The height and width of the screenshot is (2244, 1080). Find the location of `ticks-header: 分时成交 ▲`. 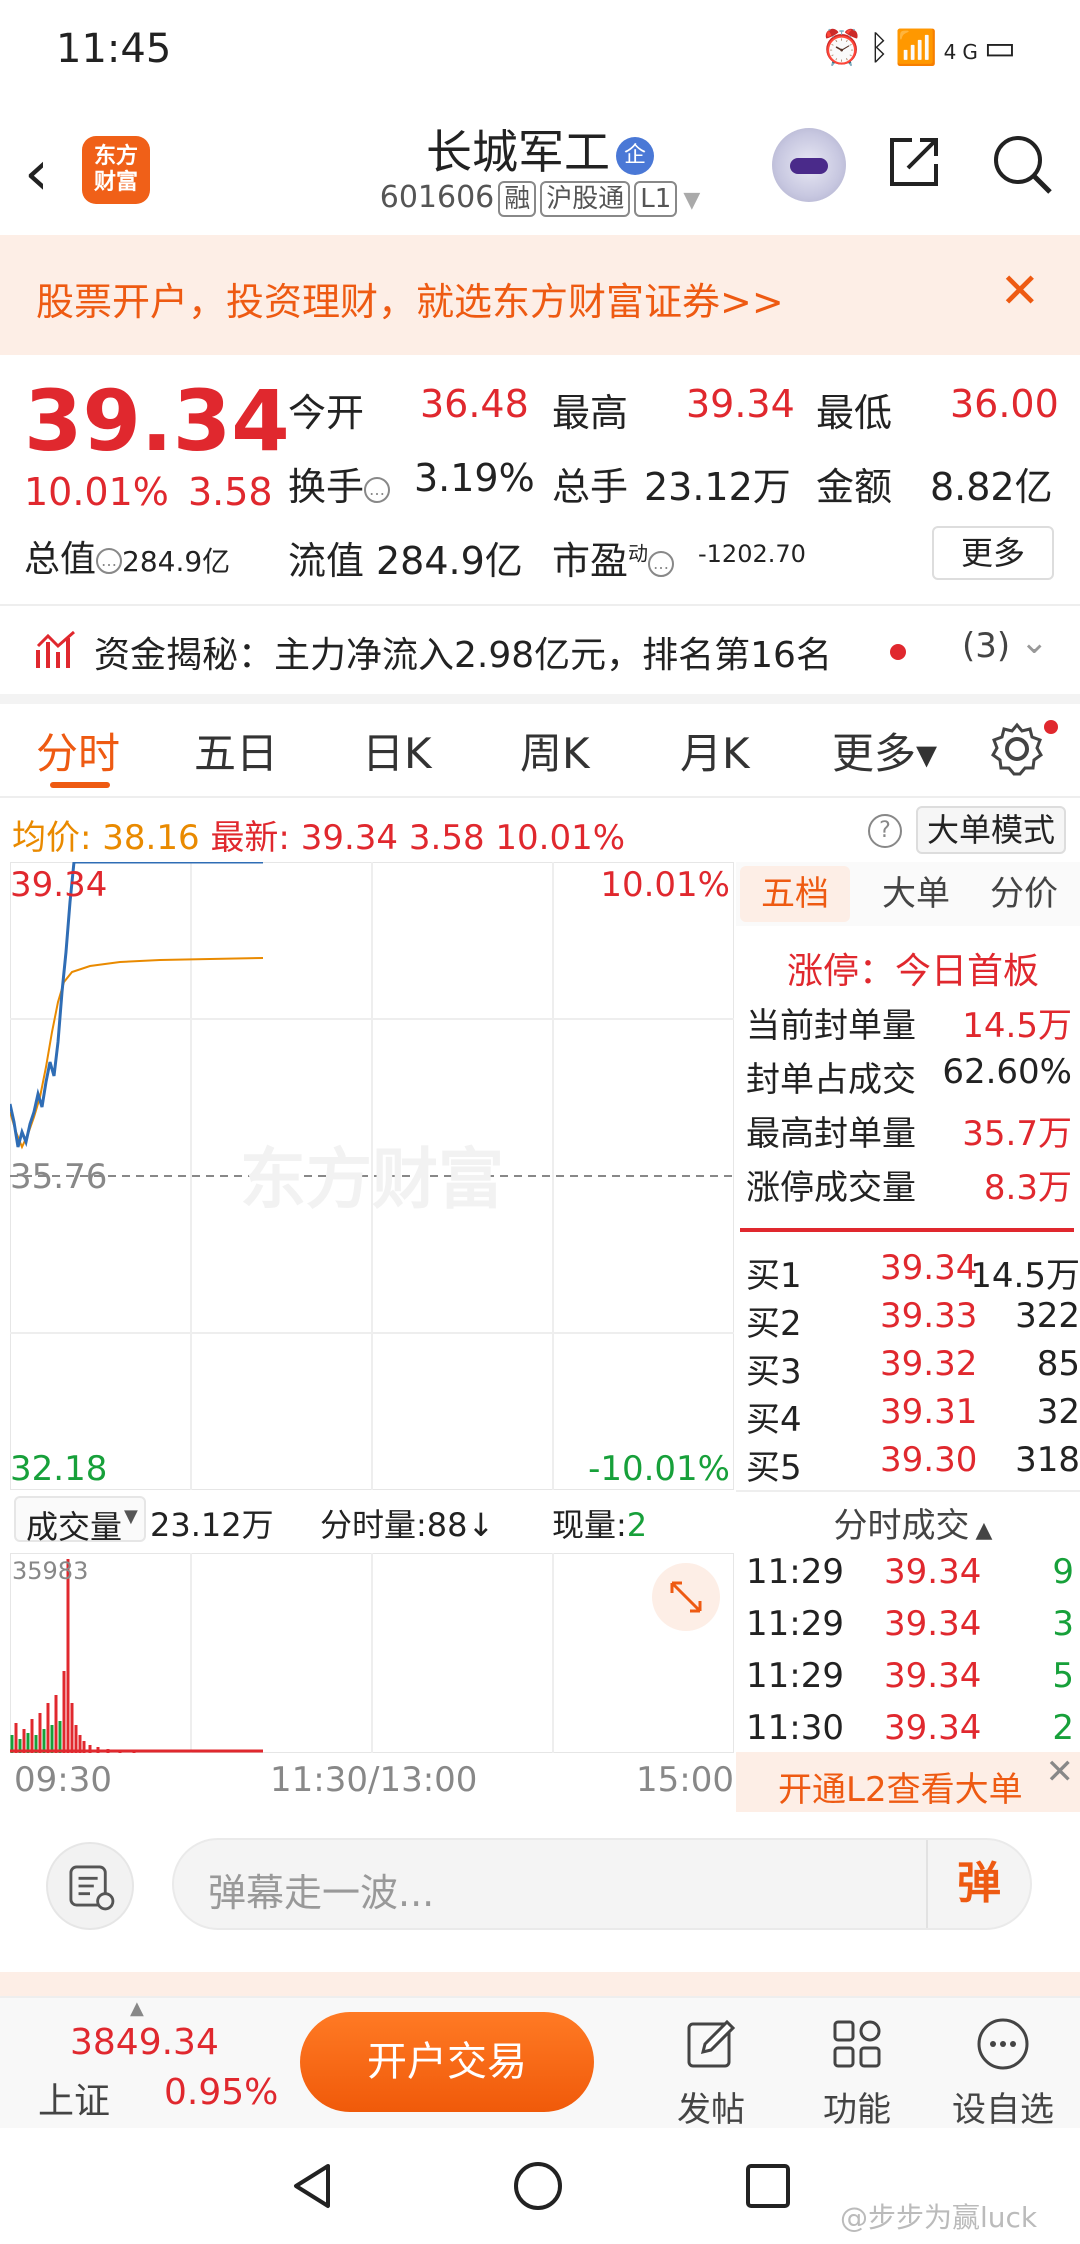

ticks-header: 分时成交 ▲ is located at coordinates (913, 1522).